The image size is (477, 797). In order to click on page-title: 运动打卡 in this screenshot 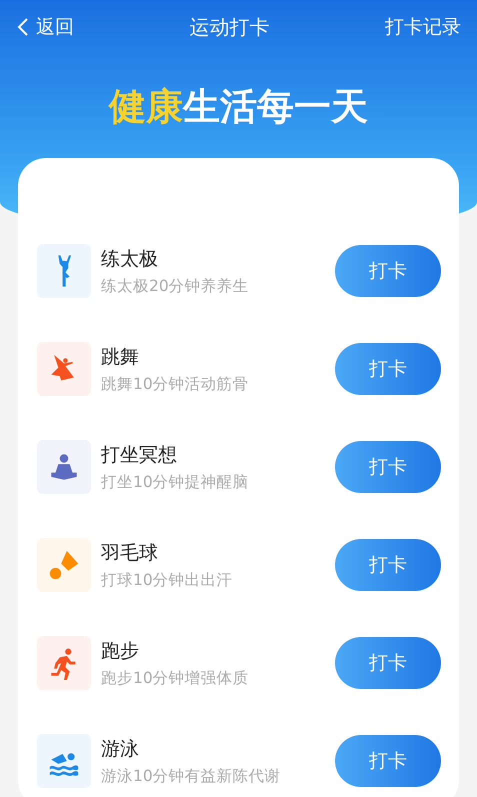, I will do `click(230, 27)`.